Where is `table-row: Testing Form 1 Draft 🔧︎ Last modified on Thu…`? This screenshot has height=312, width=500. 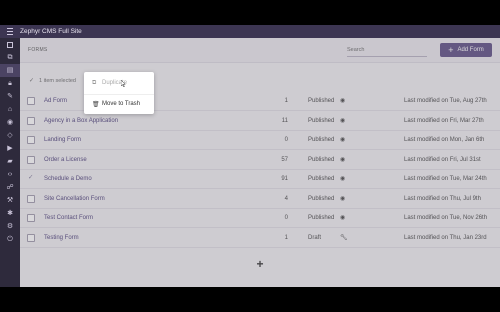 table-row: Testing Form 1 Draft 🔧︎ Last modified on Thu… is located at coordinates (260, 238).